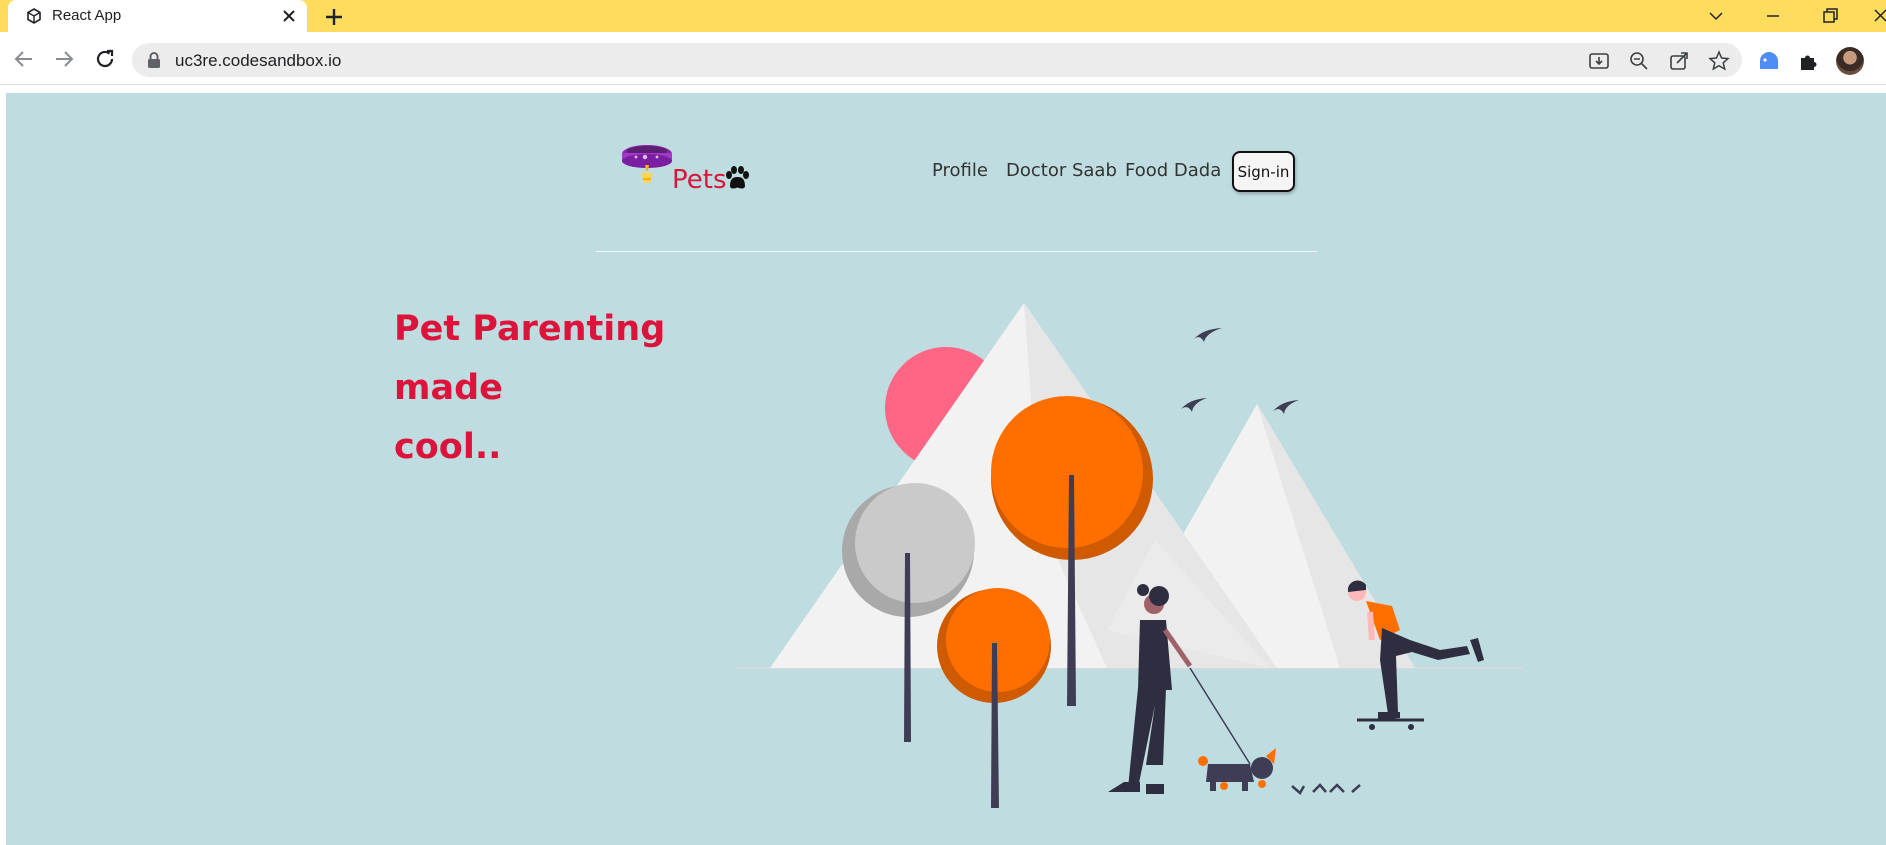 This screenshot has width=1886, height=845. What do you see at coordinates (334, 17) in the screenshot?
I see `new-tab-icon` at bounding box center [334, 17].